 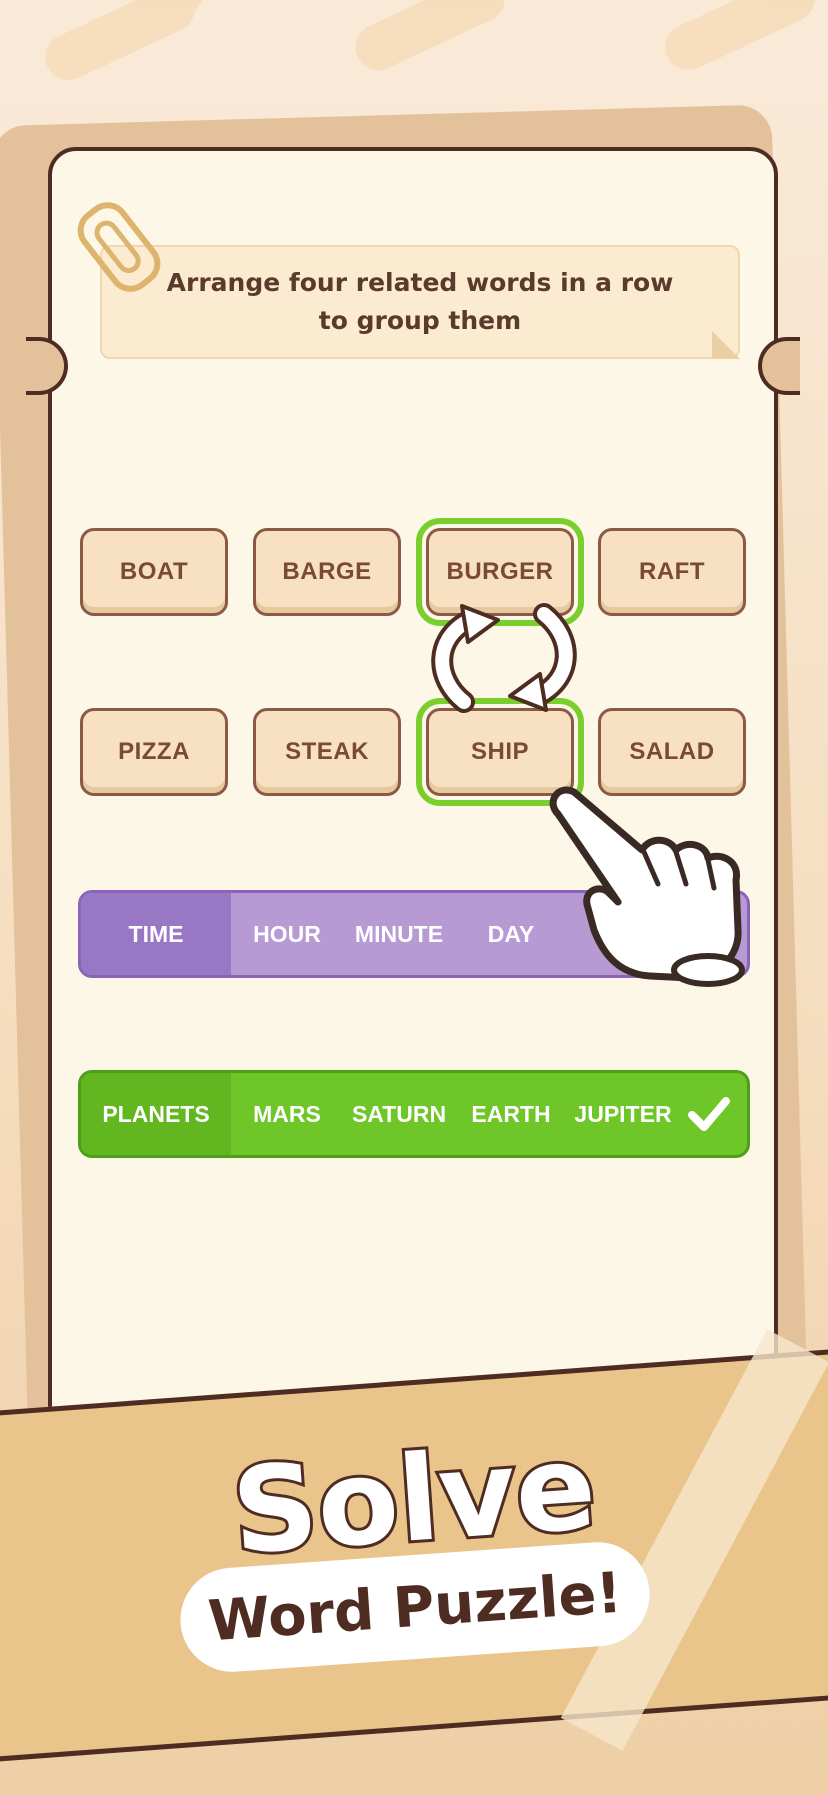 What do you see at coordinates (726, 345) in the screenshot?
I see `note-fold` at bounding box center [726, 345].